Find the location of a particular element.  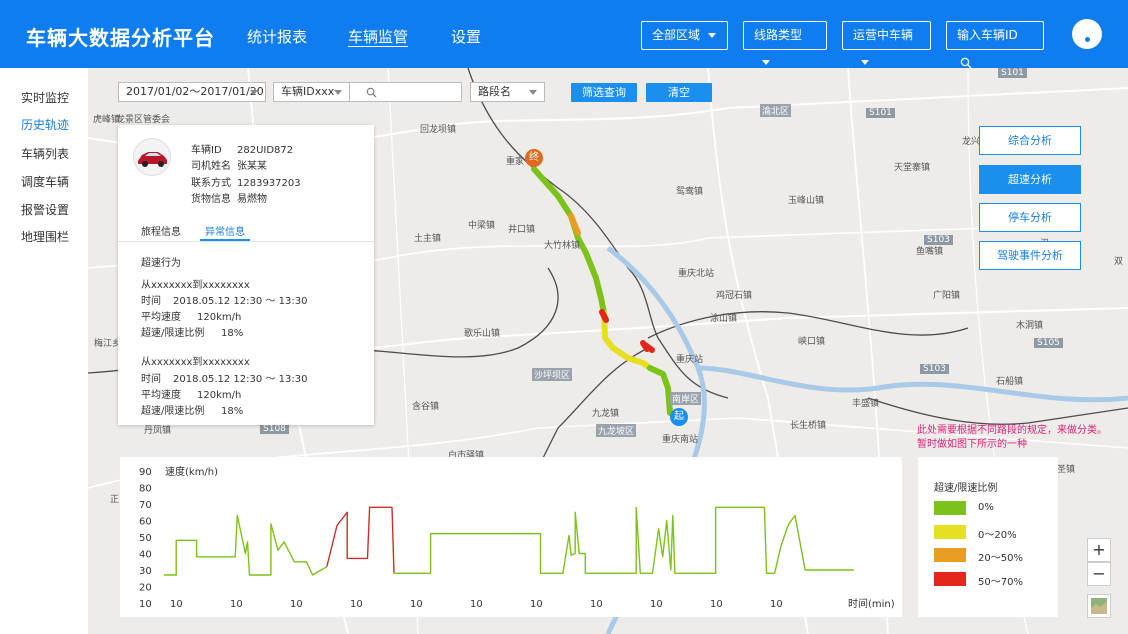

map-label: 重家 is located at coordinates (515, 162).